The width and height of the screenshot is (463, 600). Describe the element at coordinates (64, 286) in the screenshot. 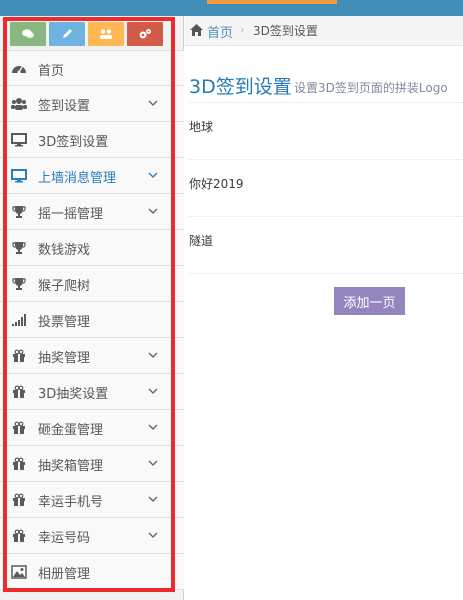

I see `sidebar-item-label: 猴子爬树` at that location.